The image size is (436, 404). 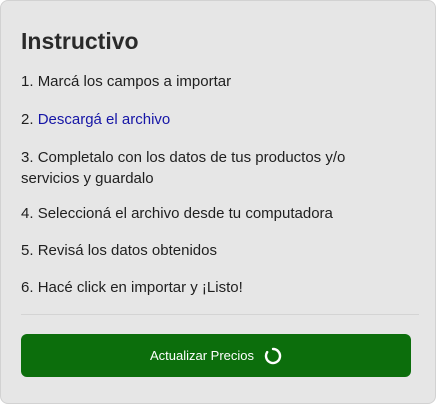 I want to click on step-5-number: 5., so click(x=29, y=250).